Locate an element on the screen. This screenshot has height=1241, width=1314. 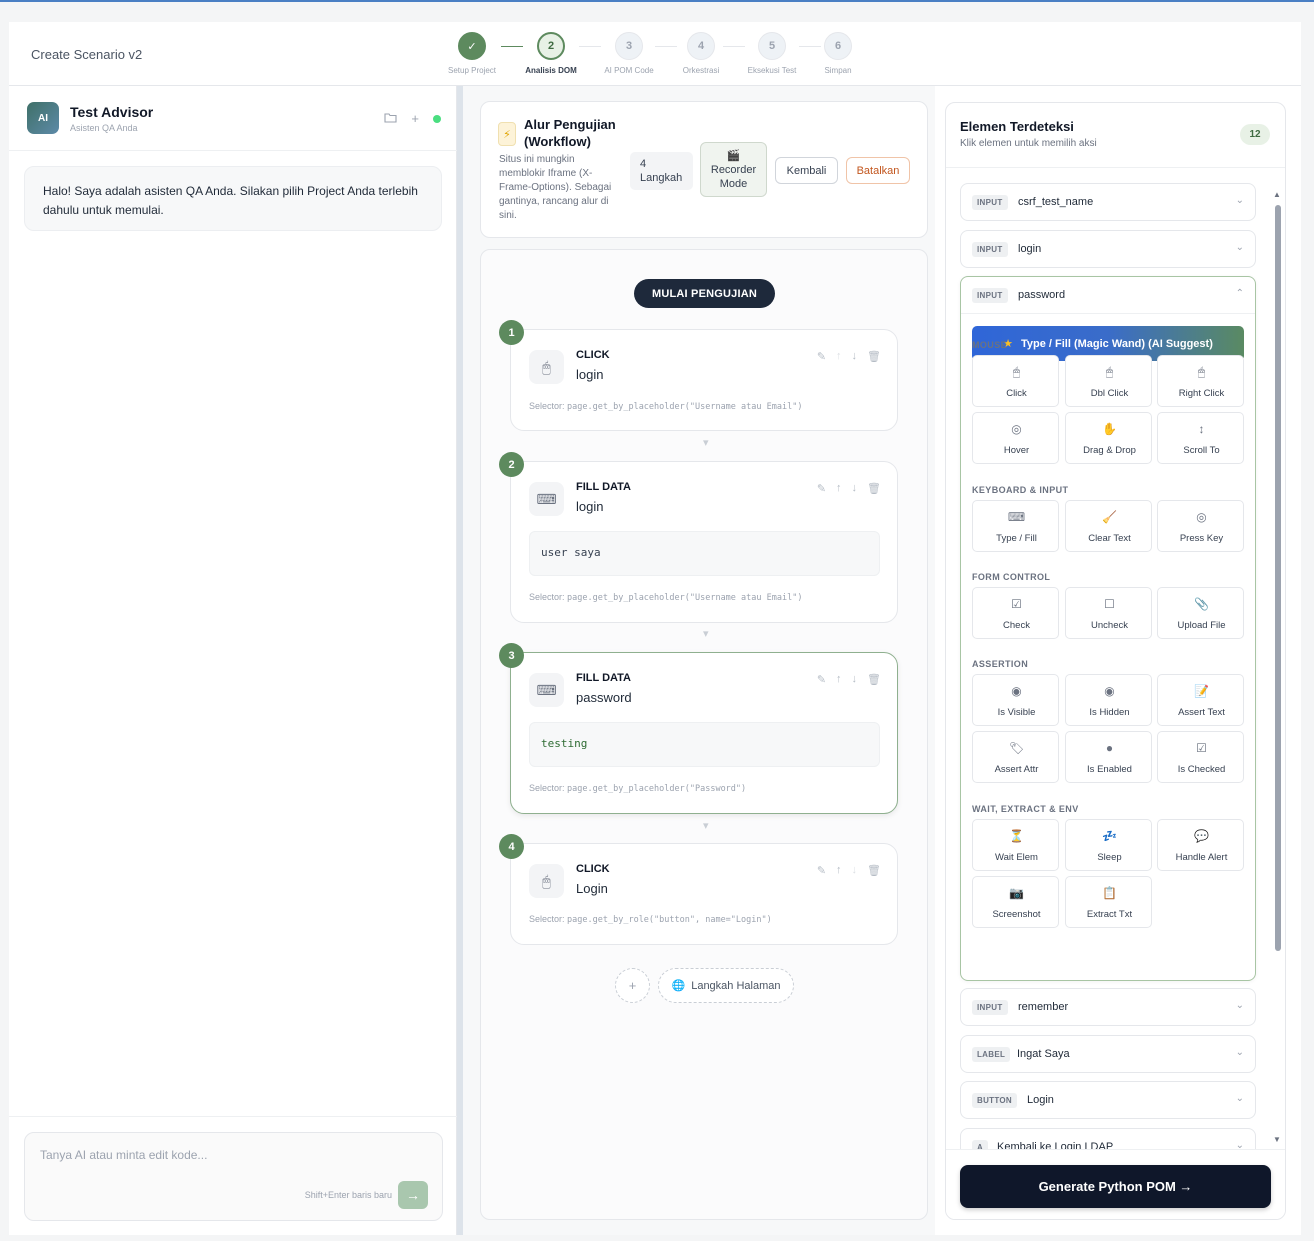
action-button-extract-txt: 📋 Extract Txt is located at coordinates (1108, 902).